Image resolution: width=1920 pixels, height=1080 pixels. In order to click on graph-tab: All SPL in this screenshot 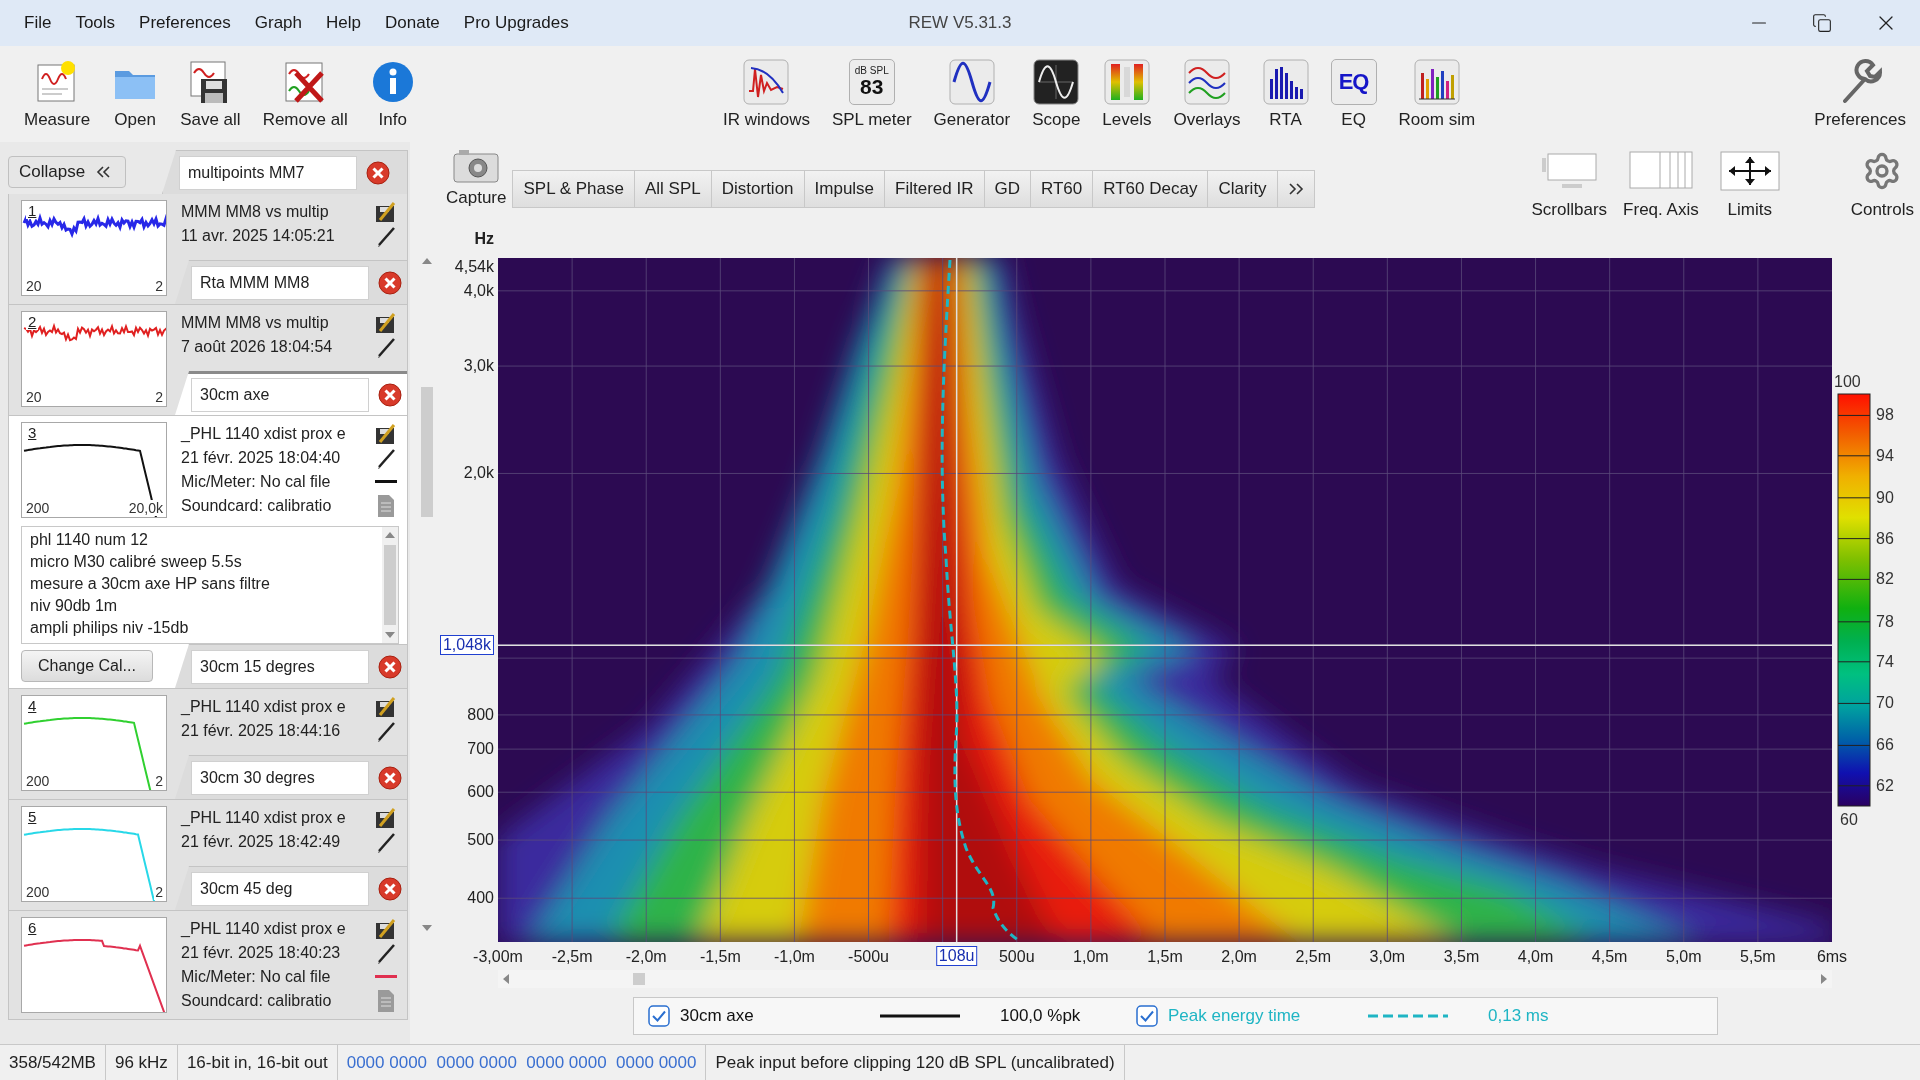, I will do `click(673, 189)`.